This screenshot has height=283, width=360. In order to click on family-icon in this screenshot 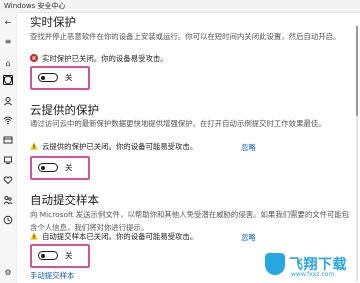, I will do `click(8, 200)`.